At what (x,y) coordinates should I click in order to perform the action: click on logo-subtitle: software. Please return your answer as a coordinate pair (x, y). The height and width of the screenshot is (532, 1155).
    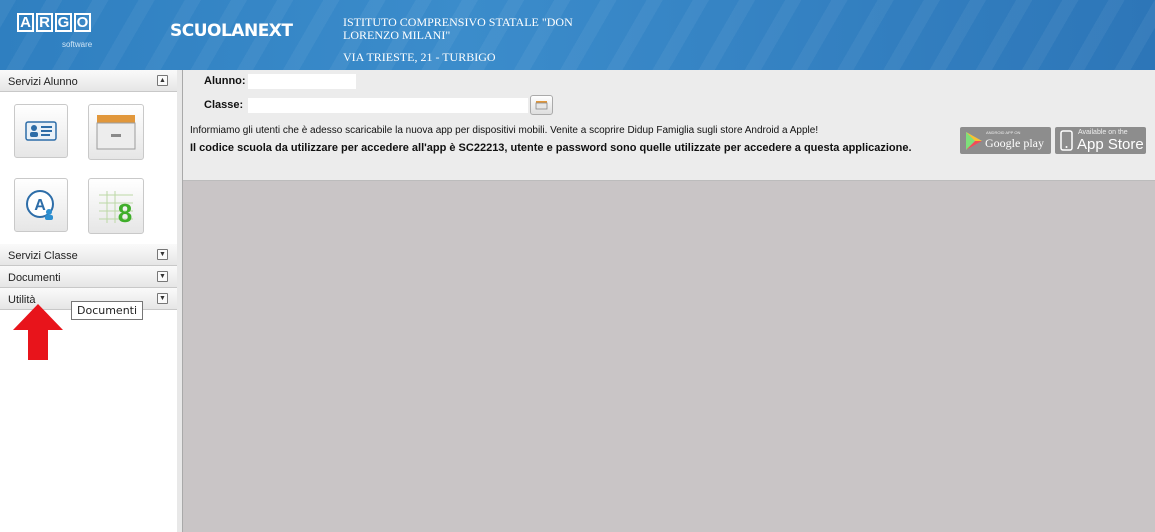
    Looking at the image, I should click on (77, 44).